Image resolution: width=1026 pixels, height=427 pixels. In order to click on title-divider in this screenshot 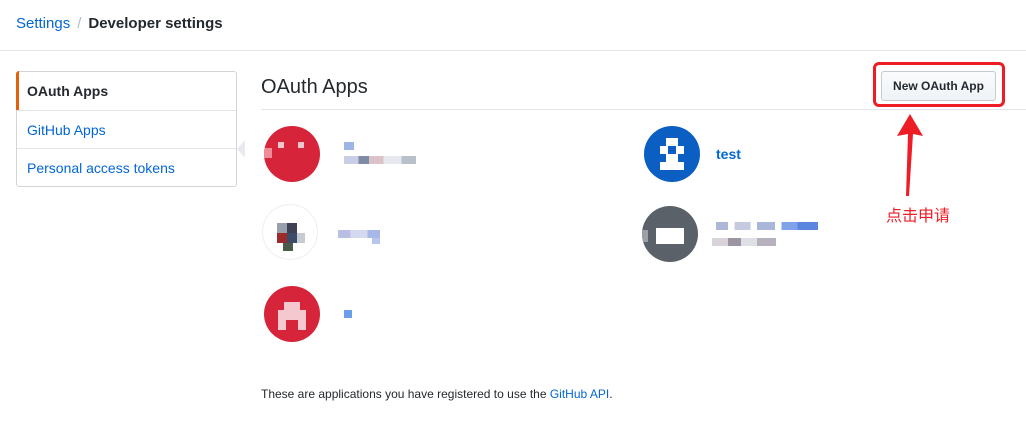, I will do `click(643, 109)`.